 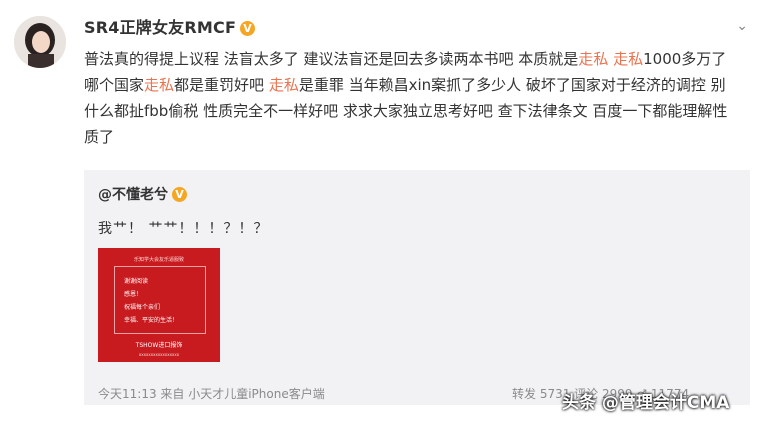 I want to click on repost-username-text: @不懂老兮, so click(x=133, y=195).